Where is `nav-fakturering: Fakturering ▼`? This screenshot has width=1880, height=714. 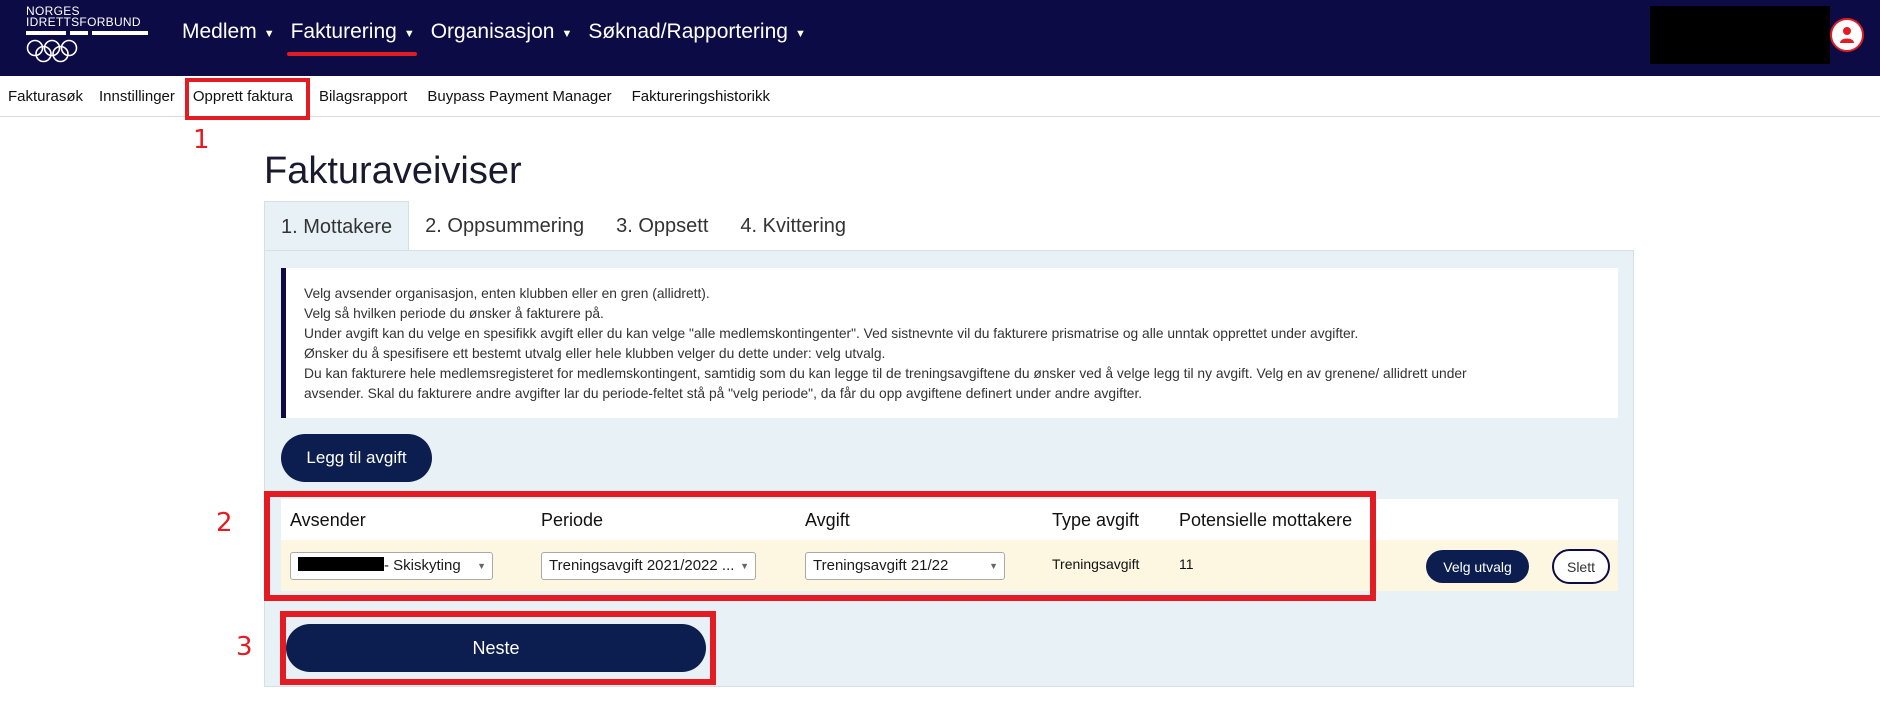
nav-fakturering: Fakturering ▼ is located at coordinates (351, 38).